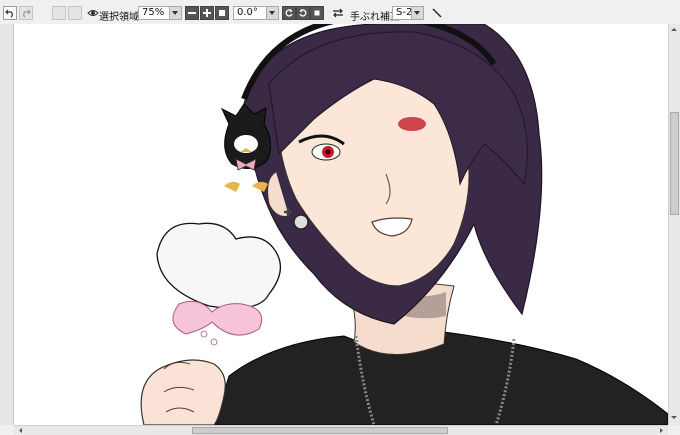 Image resolution: width=680 pixels, height=435 pixels. What do you see at coordinates (674, 163) in the screenshot?
I see `vertical-scroll-thumb` at bounding box center [674, 163].